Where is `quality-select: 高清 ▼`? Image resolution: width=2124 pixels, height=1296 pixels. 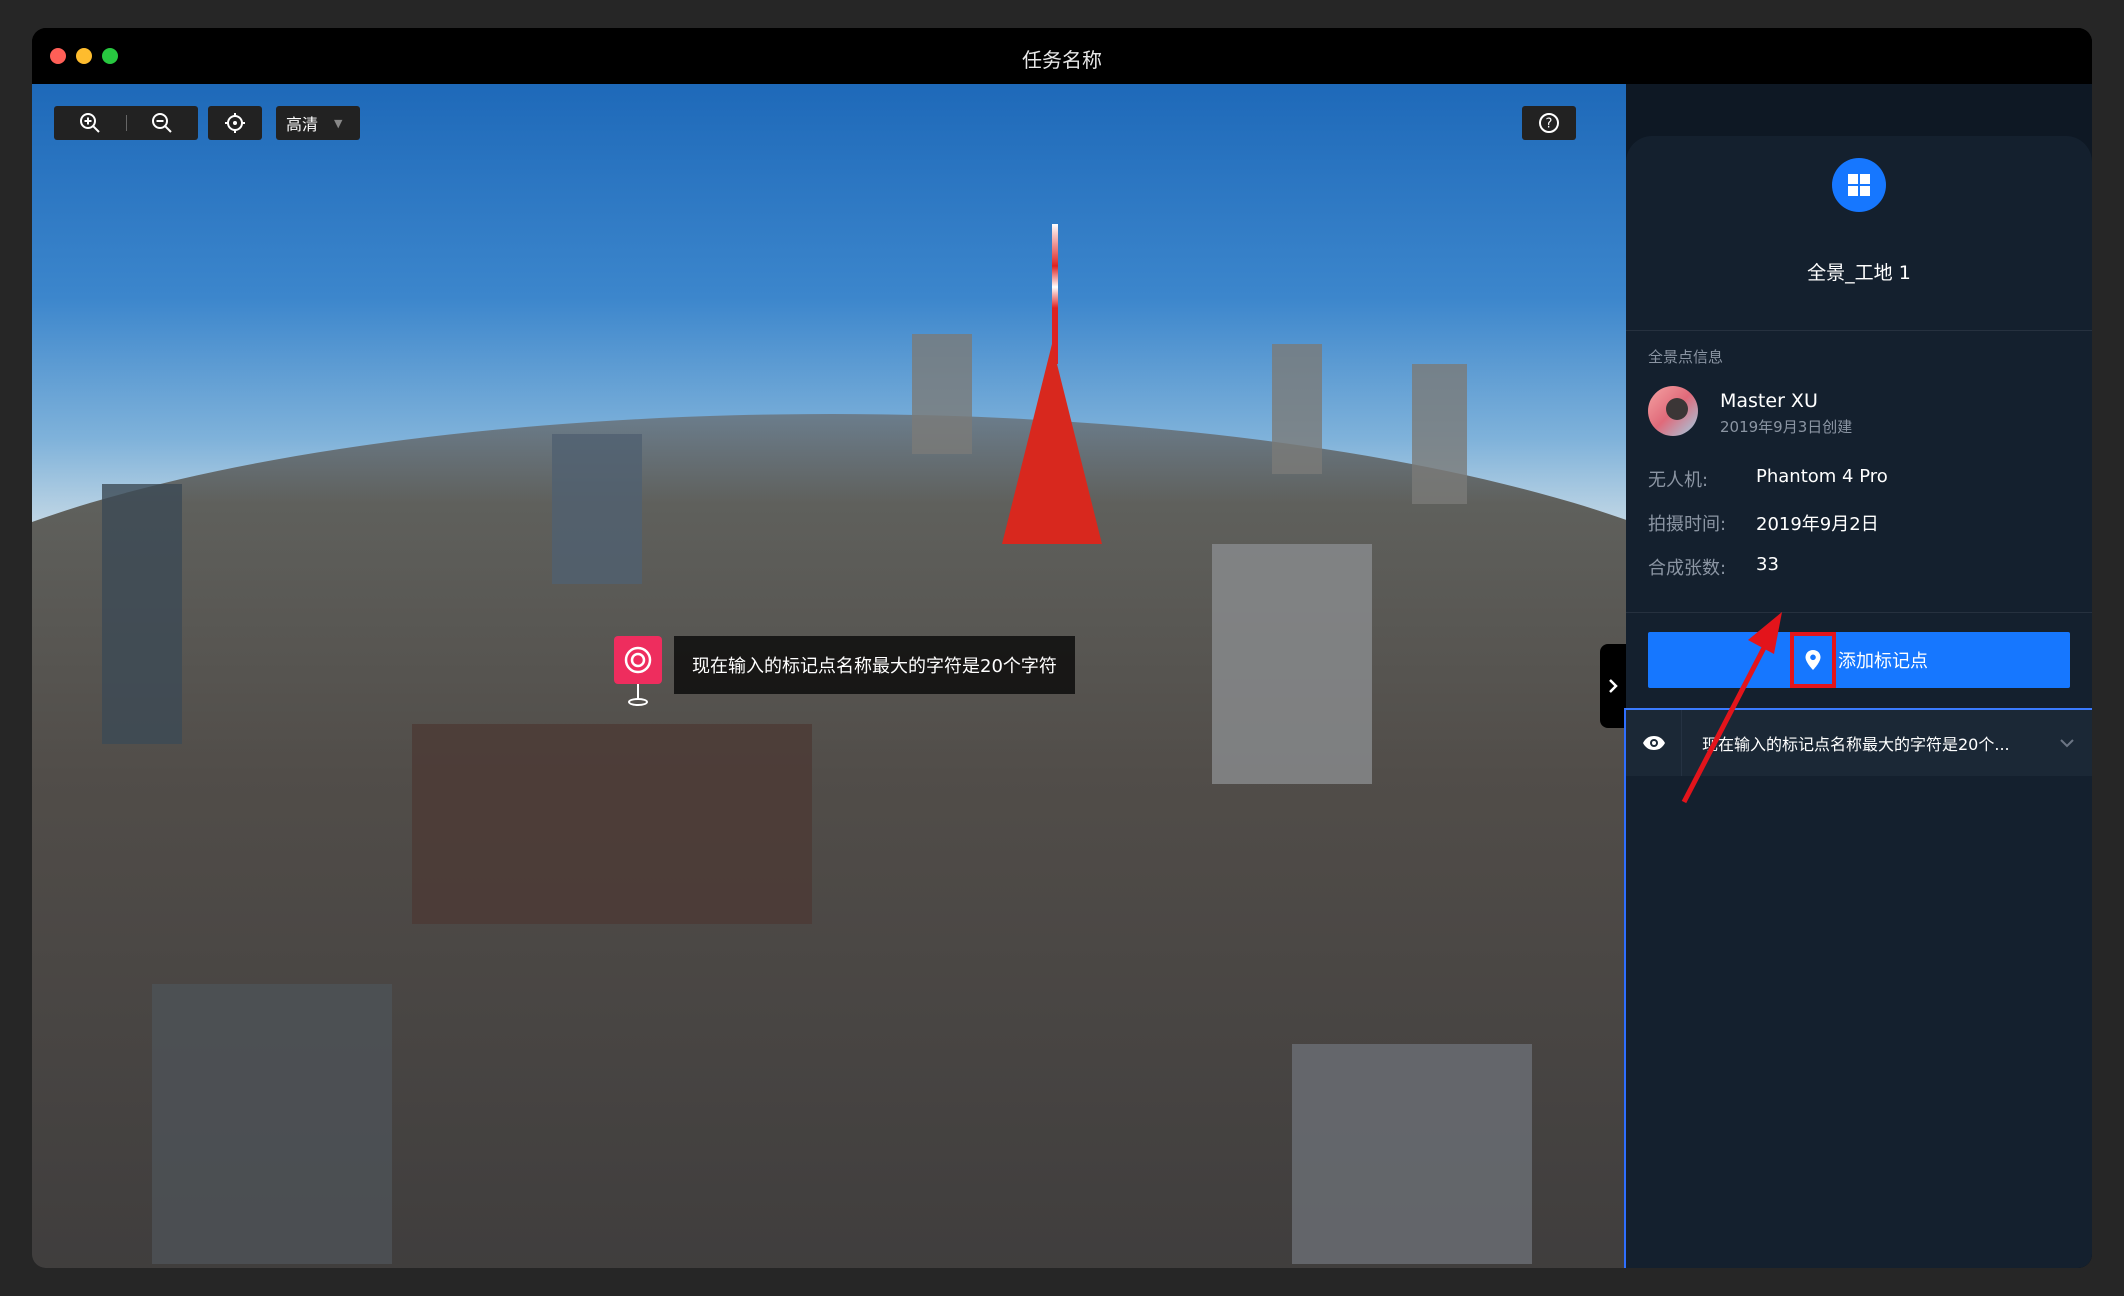 quality-select: 高清 ▼ is located at coordinates (318, 123).